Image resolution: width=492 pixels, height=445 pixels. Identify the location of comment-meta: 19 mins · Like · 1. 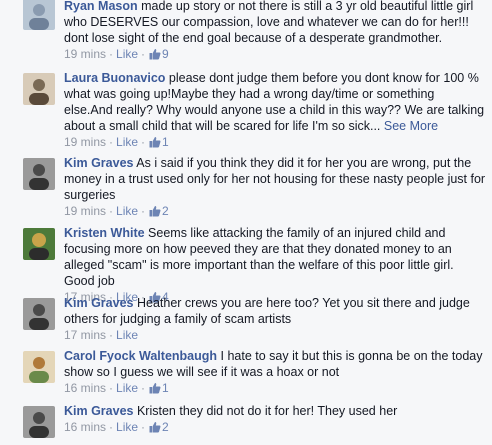
(275, 143).